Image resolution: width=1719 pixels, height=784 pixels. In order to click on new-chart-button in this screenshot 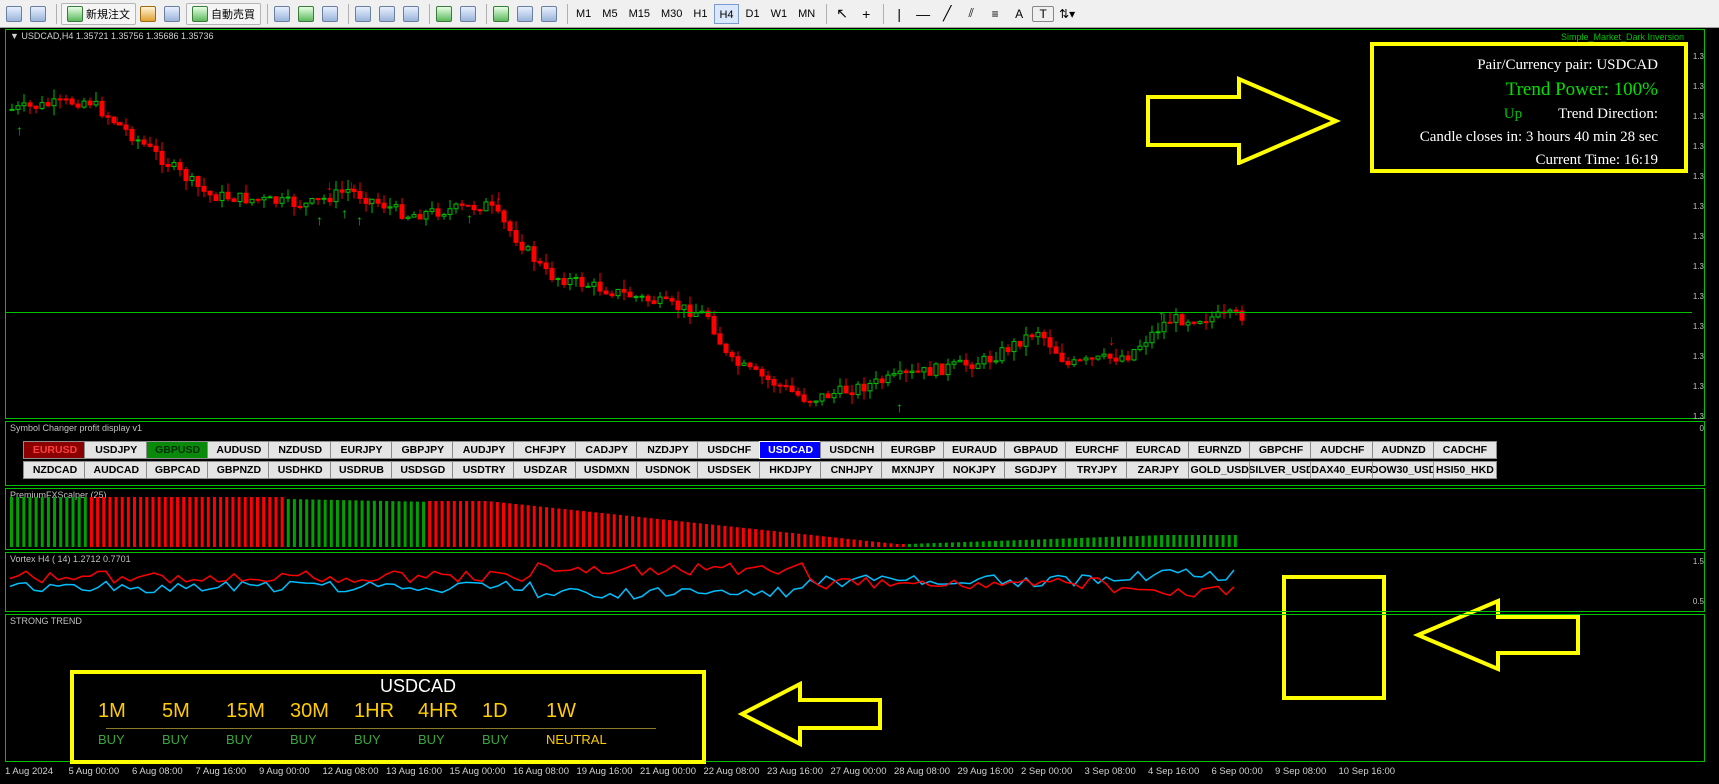, I will do `click(15, 14)`.